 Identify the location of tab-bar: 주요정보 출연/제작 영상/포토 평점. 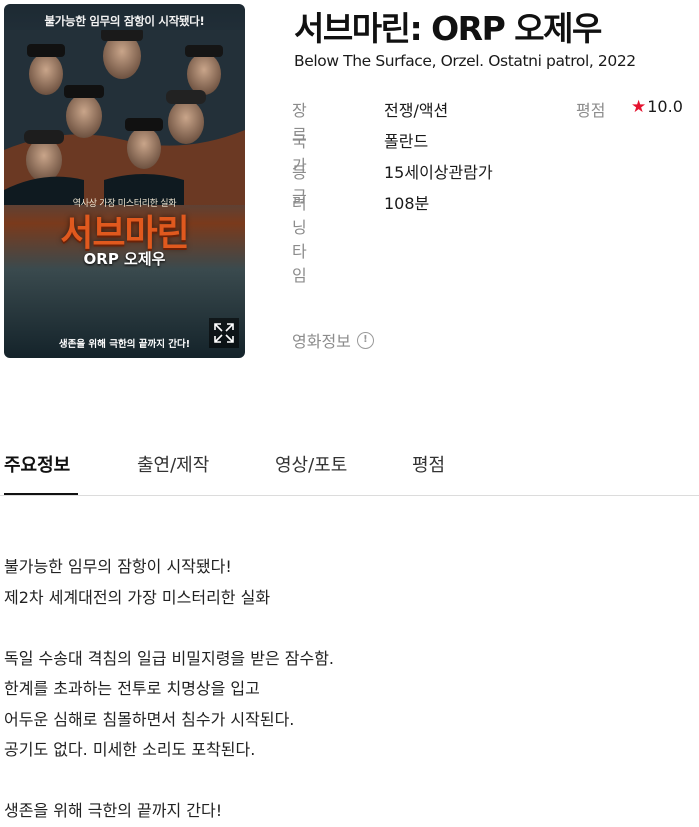
(349, 468).